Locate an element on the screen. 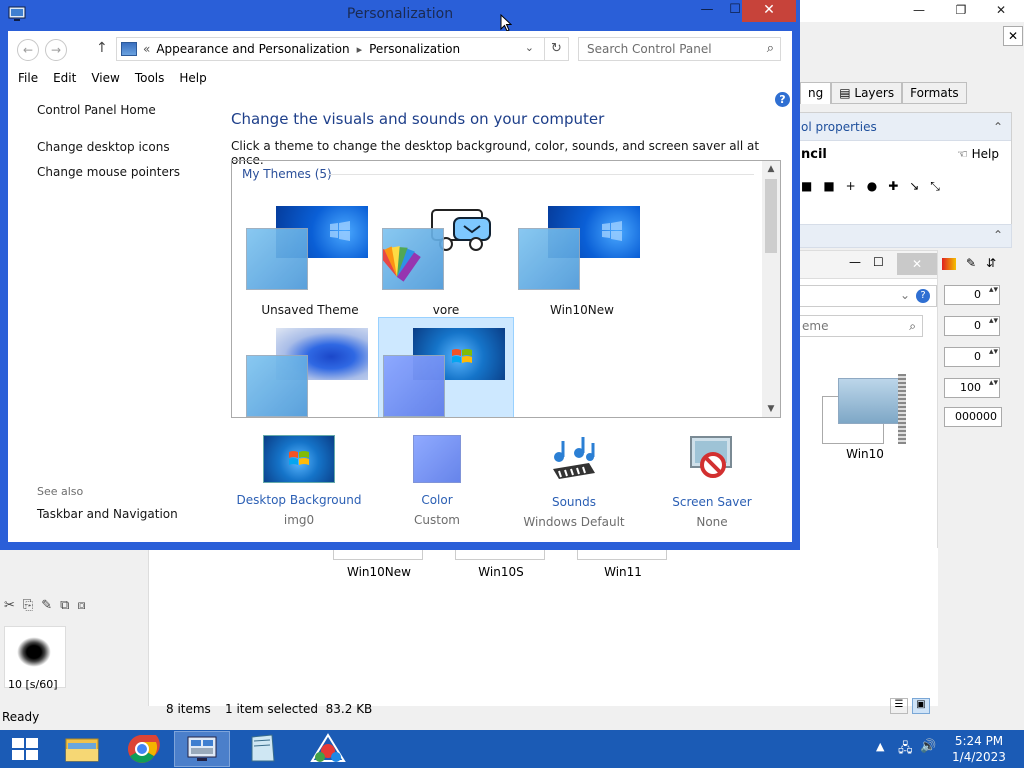 The height and width of the screenshot is (768, 1024). menu-view: View is located at coordinates (105, 78).